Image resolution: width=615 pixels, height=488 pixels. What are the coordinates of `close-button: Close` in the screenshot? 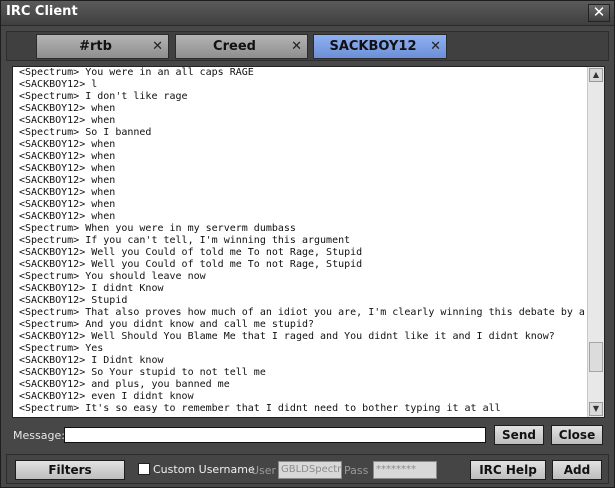 It's located at (577, 435).